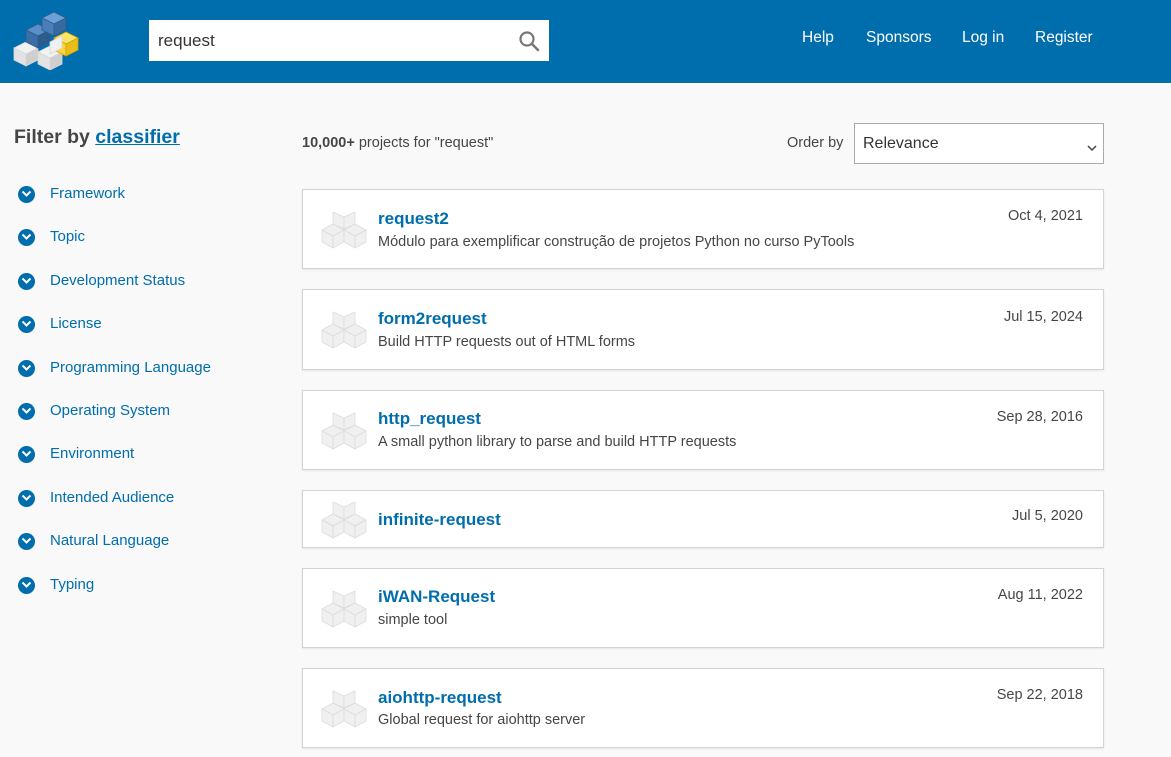 This screenshot has height=757, width=1171. What do you see at coordinates (328, 143) in the screenshot?
I see `results-count-number: 10,000+` at bounding box center [328, 143].